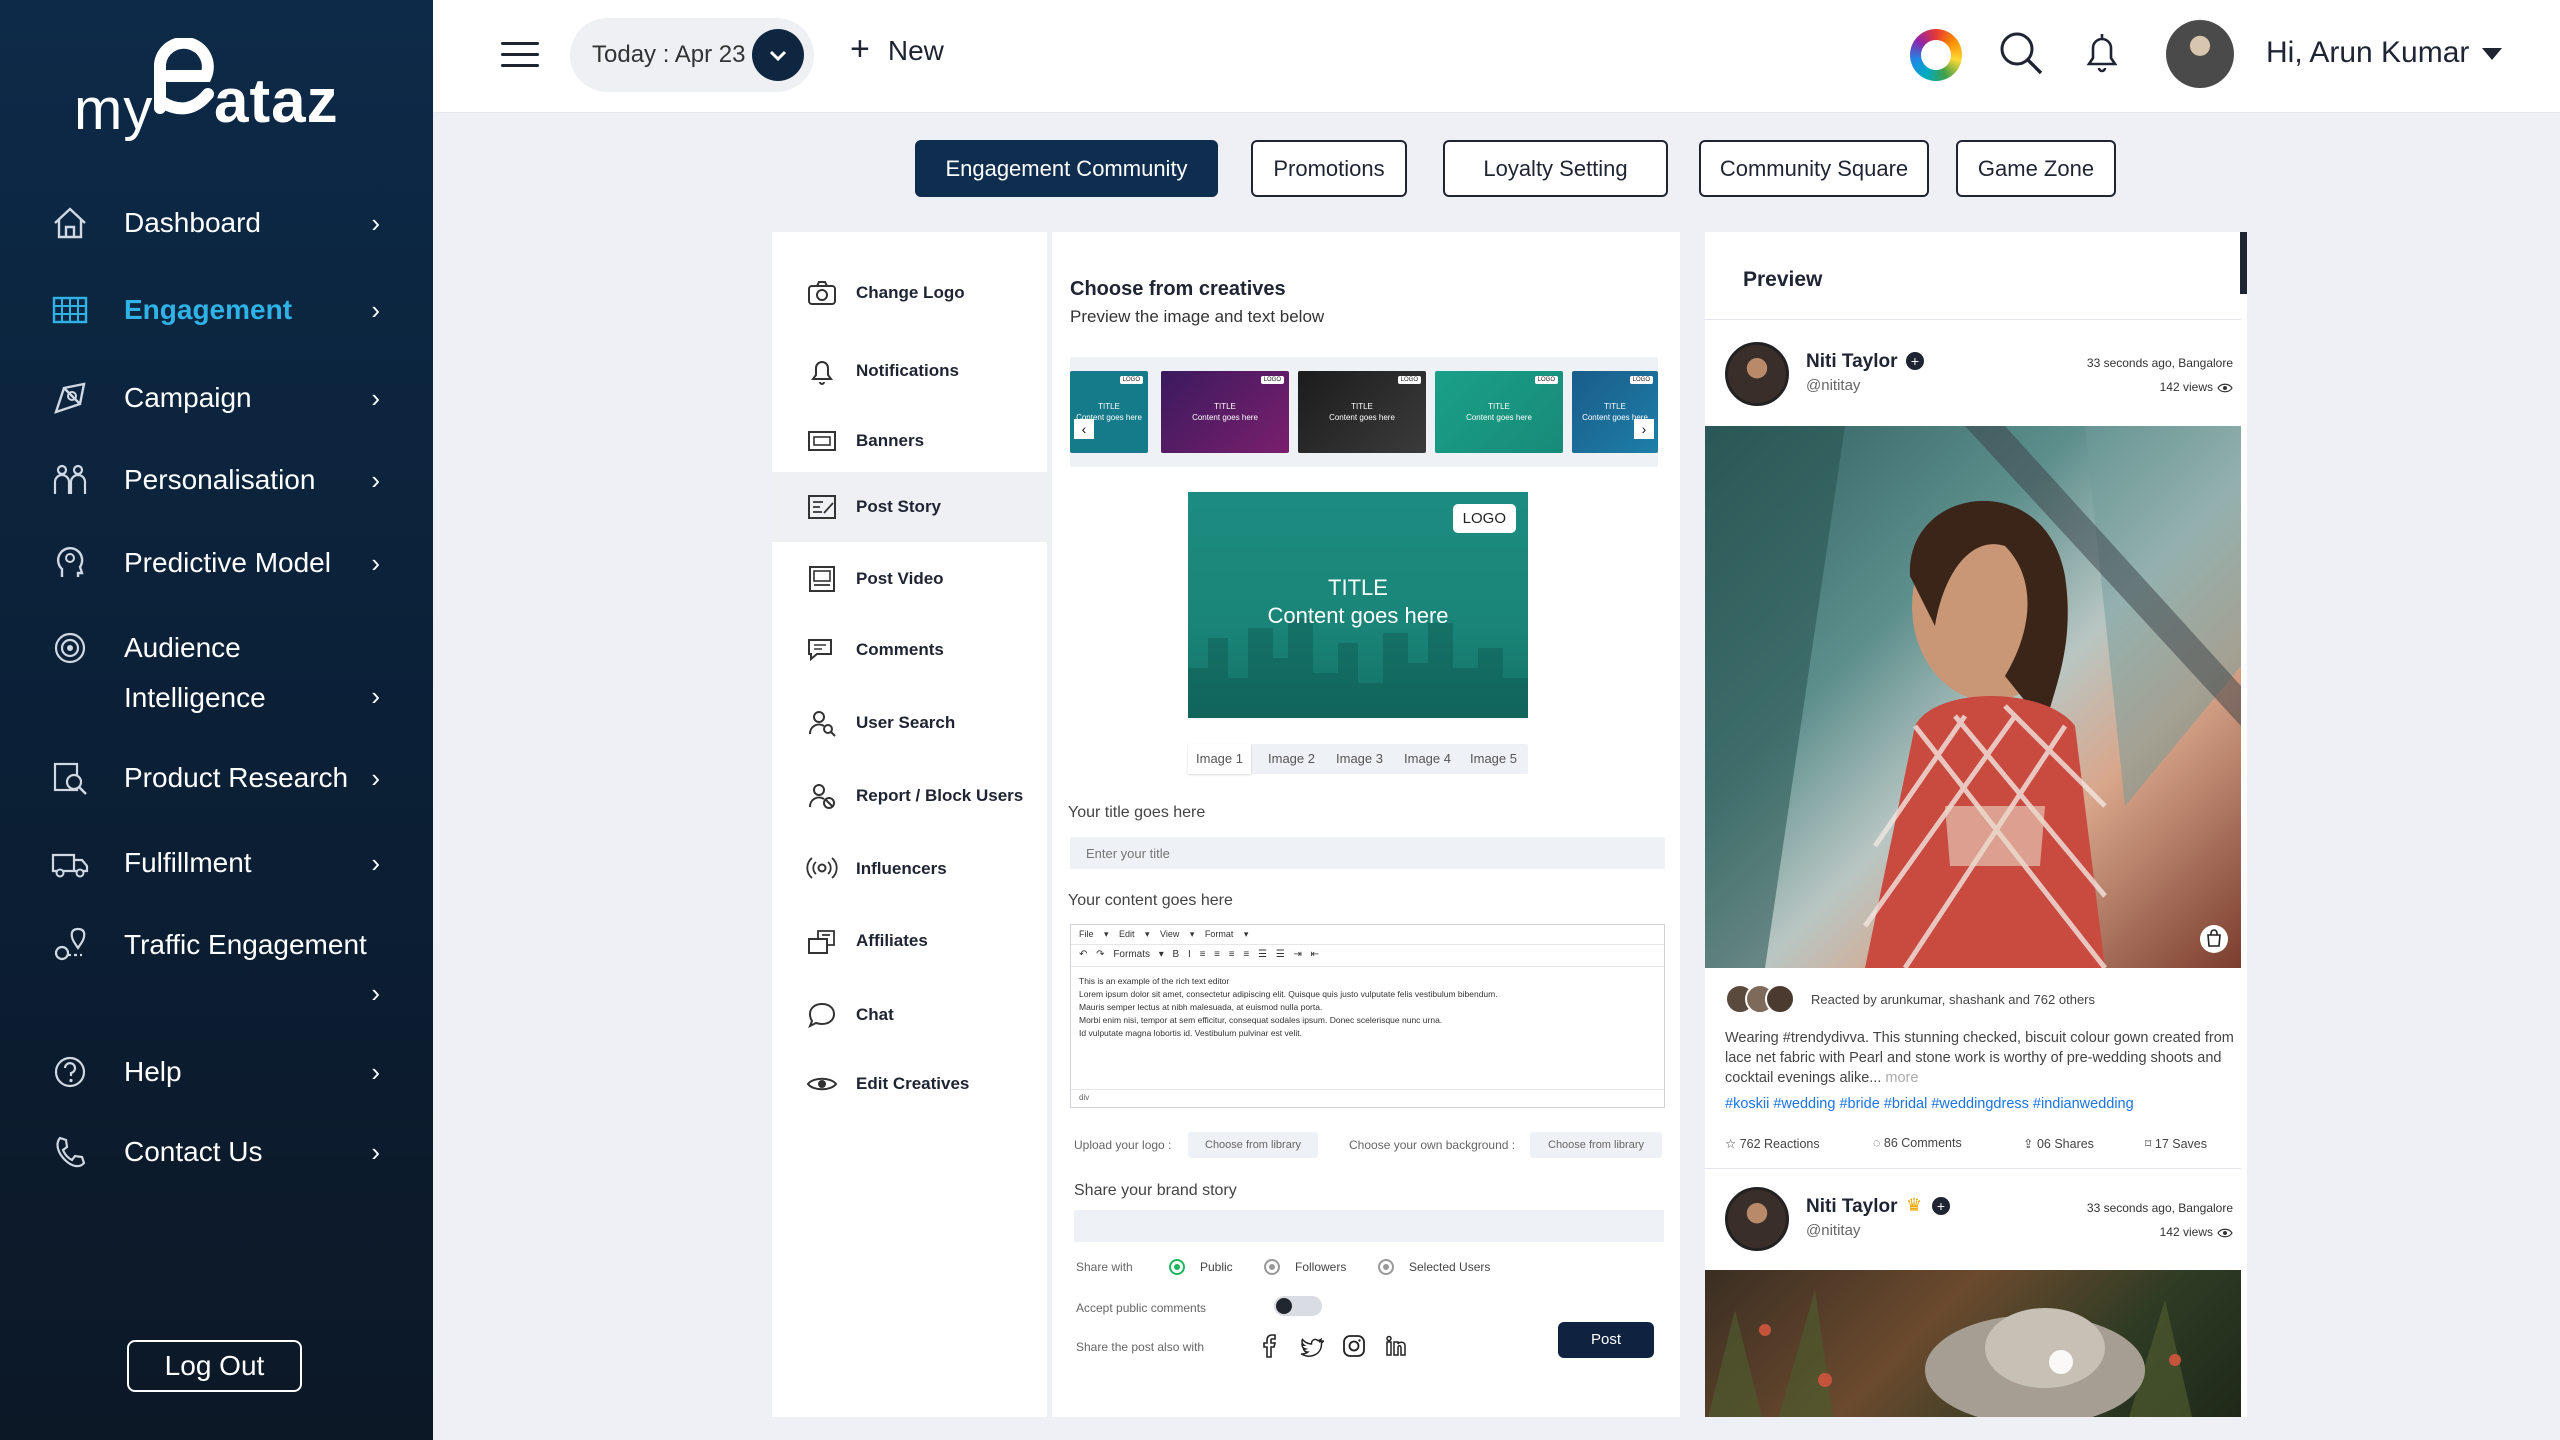  What do you see at coordinates (1219, 759) in the screenshot?
I see `image-tab-1: Image 1` at bounding box center [1219, 759].